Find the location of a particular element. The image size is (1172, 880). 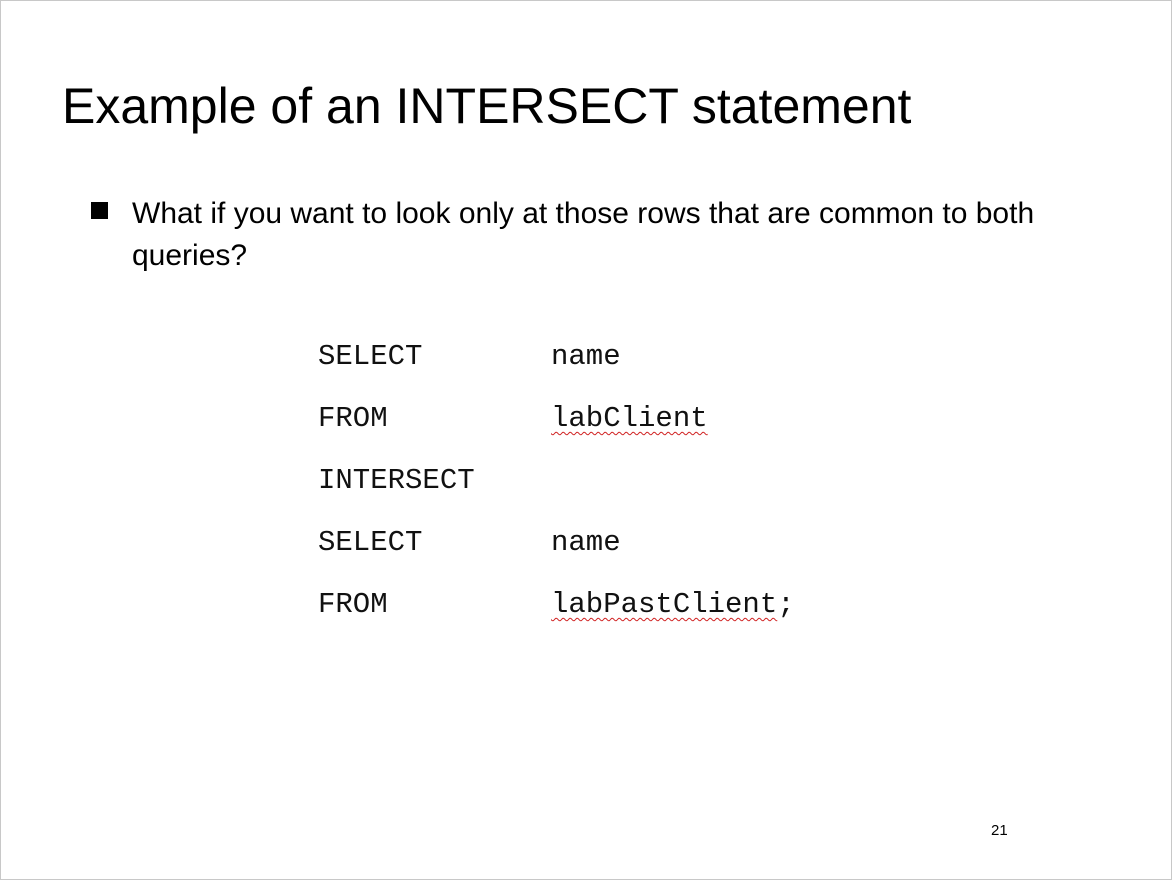

square-bullet-icon is located at coordinates (99, 210).